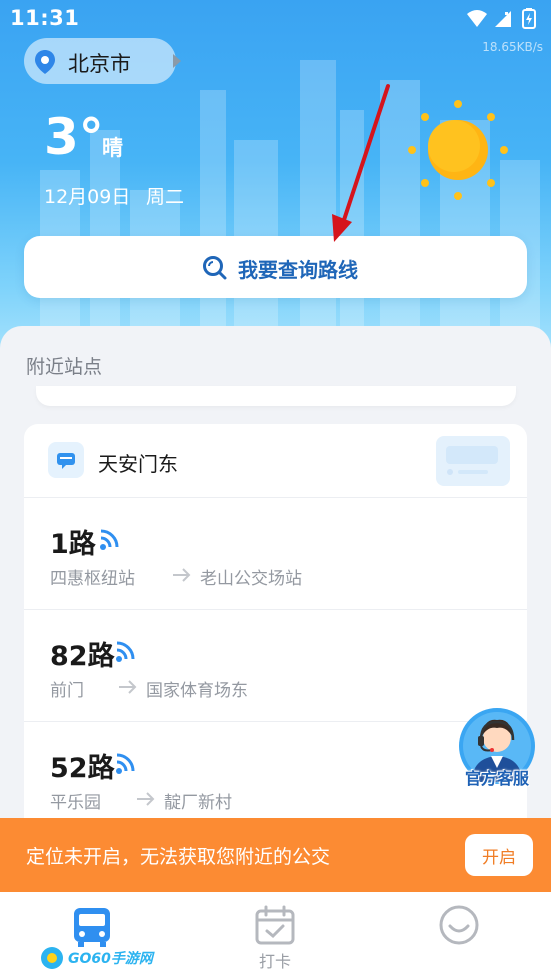 This screenshot has height=979, width=551. I want to click on bus-icon, so click(92, 927).